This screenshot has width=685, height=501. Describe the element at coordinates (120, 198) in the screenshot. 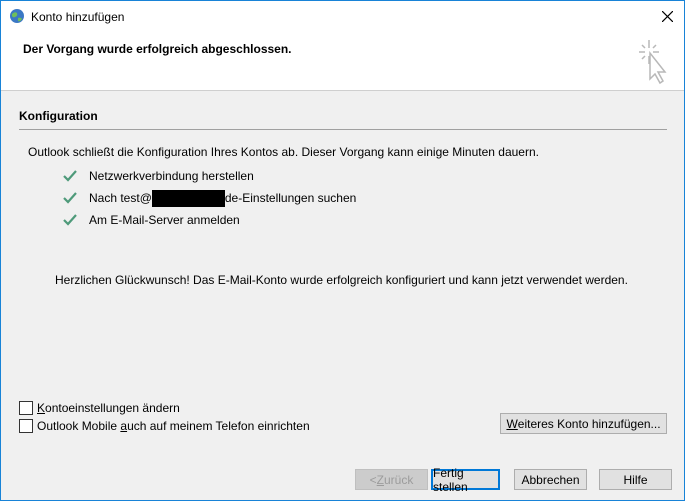

I see `step-label-prefix: Nach test@` at that location.